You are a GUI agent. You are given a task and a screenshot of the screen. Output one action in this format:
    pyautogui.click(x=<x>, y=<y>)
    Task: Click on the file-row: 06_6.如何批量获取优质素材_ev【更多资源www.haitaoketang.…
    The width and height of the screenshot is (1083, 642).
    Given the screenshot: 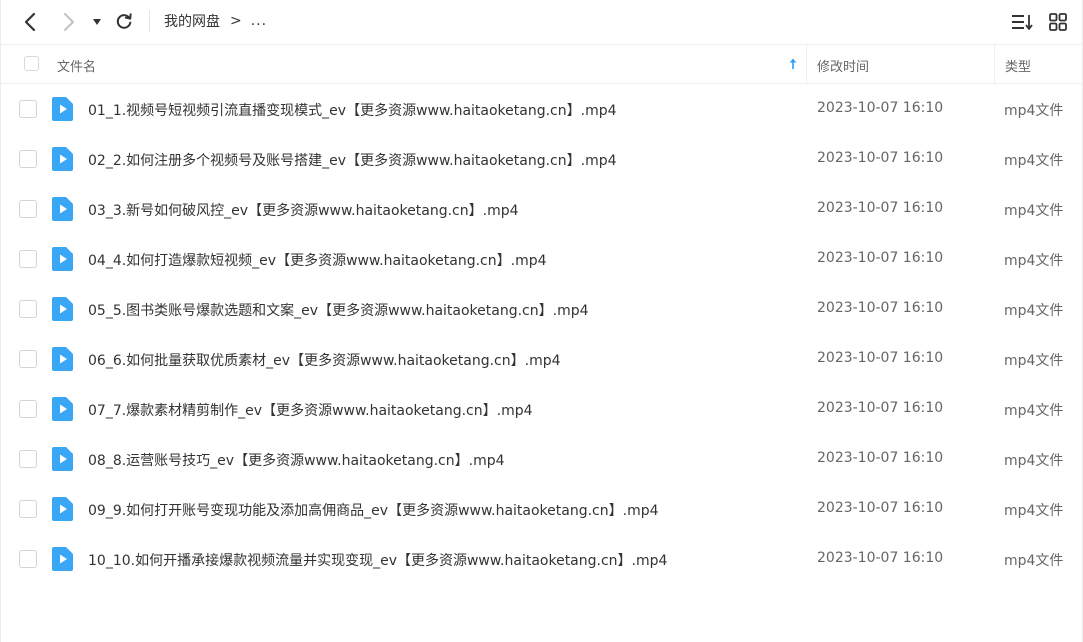 What is the action you would take?
    pyautogui.click(x=541, y=360)
    